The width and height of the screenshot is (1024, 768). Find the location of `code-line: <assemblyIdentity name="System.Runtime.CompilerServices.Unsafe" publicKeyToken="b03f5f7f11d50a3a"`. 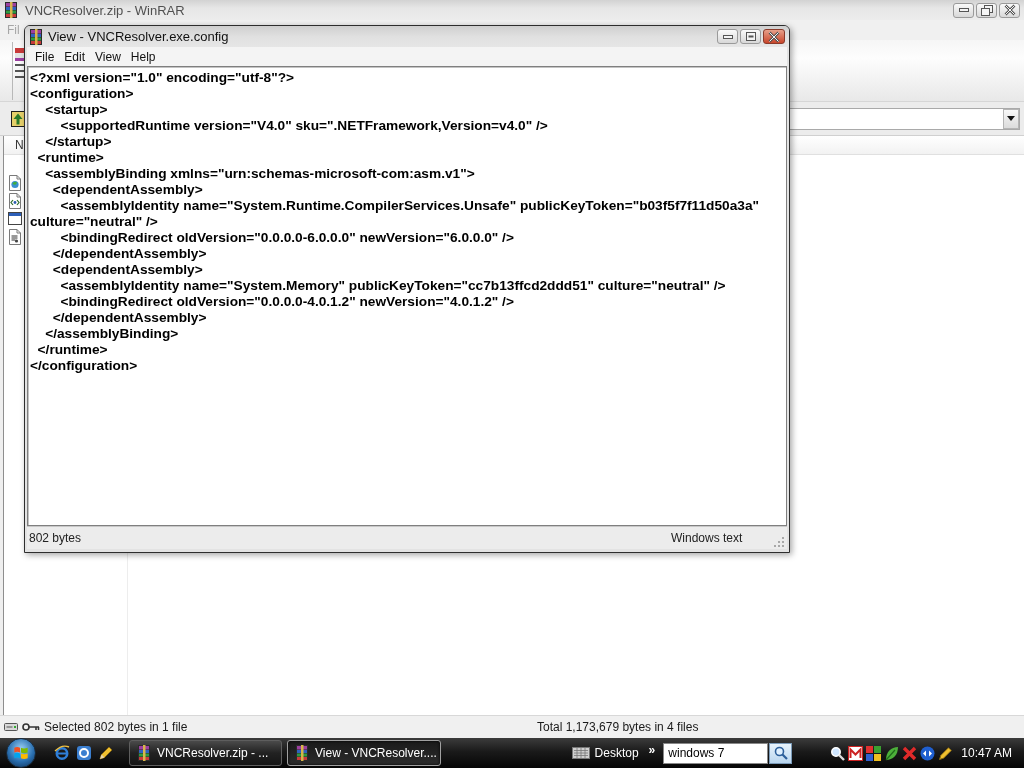

code-line: <assemblyIdentity name="System.Runtime.CompilerServices.Unsafe" publicKeyToken="b03f5f7f11d50a3a" is located at coordinates (409, 206).